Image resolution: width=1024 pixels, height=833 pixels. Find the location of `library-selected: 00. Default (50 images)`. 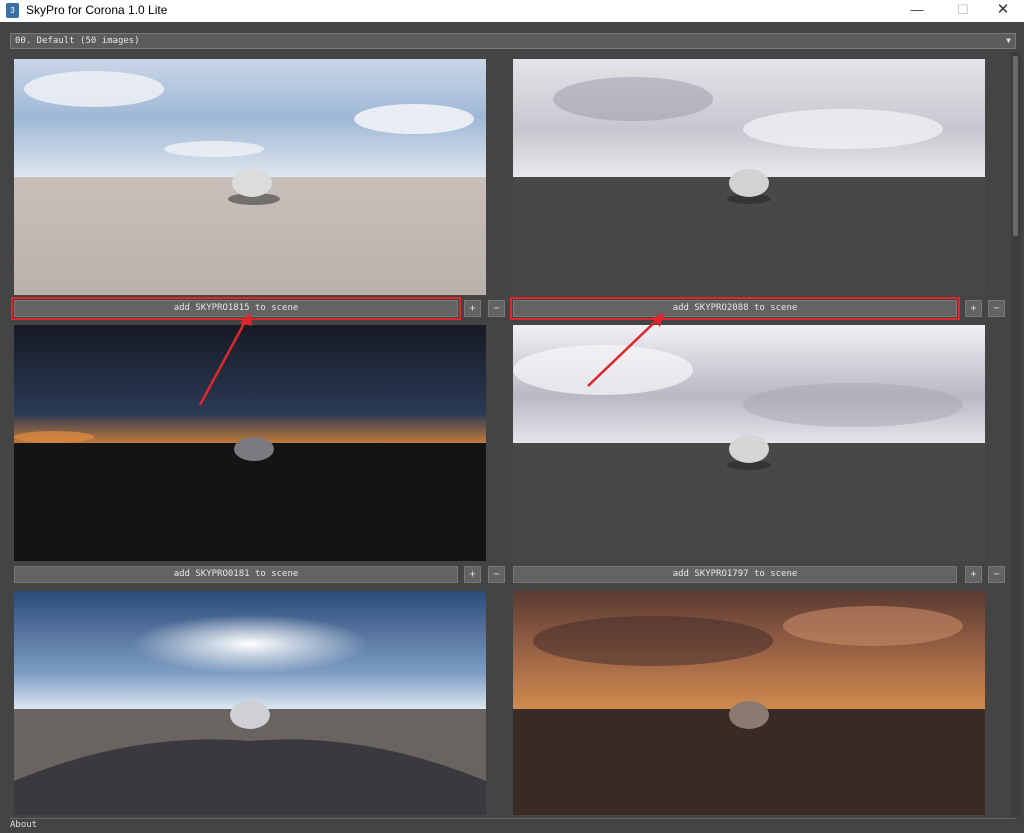

library-selected: 00. Default (50 images) is located at coordinates (77, 41).